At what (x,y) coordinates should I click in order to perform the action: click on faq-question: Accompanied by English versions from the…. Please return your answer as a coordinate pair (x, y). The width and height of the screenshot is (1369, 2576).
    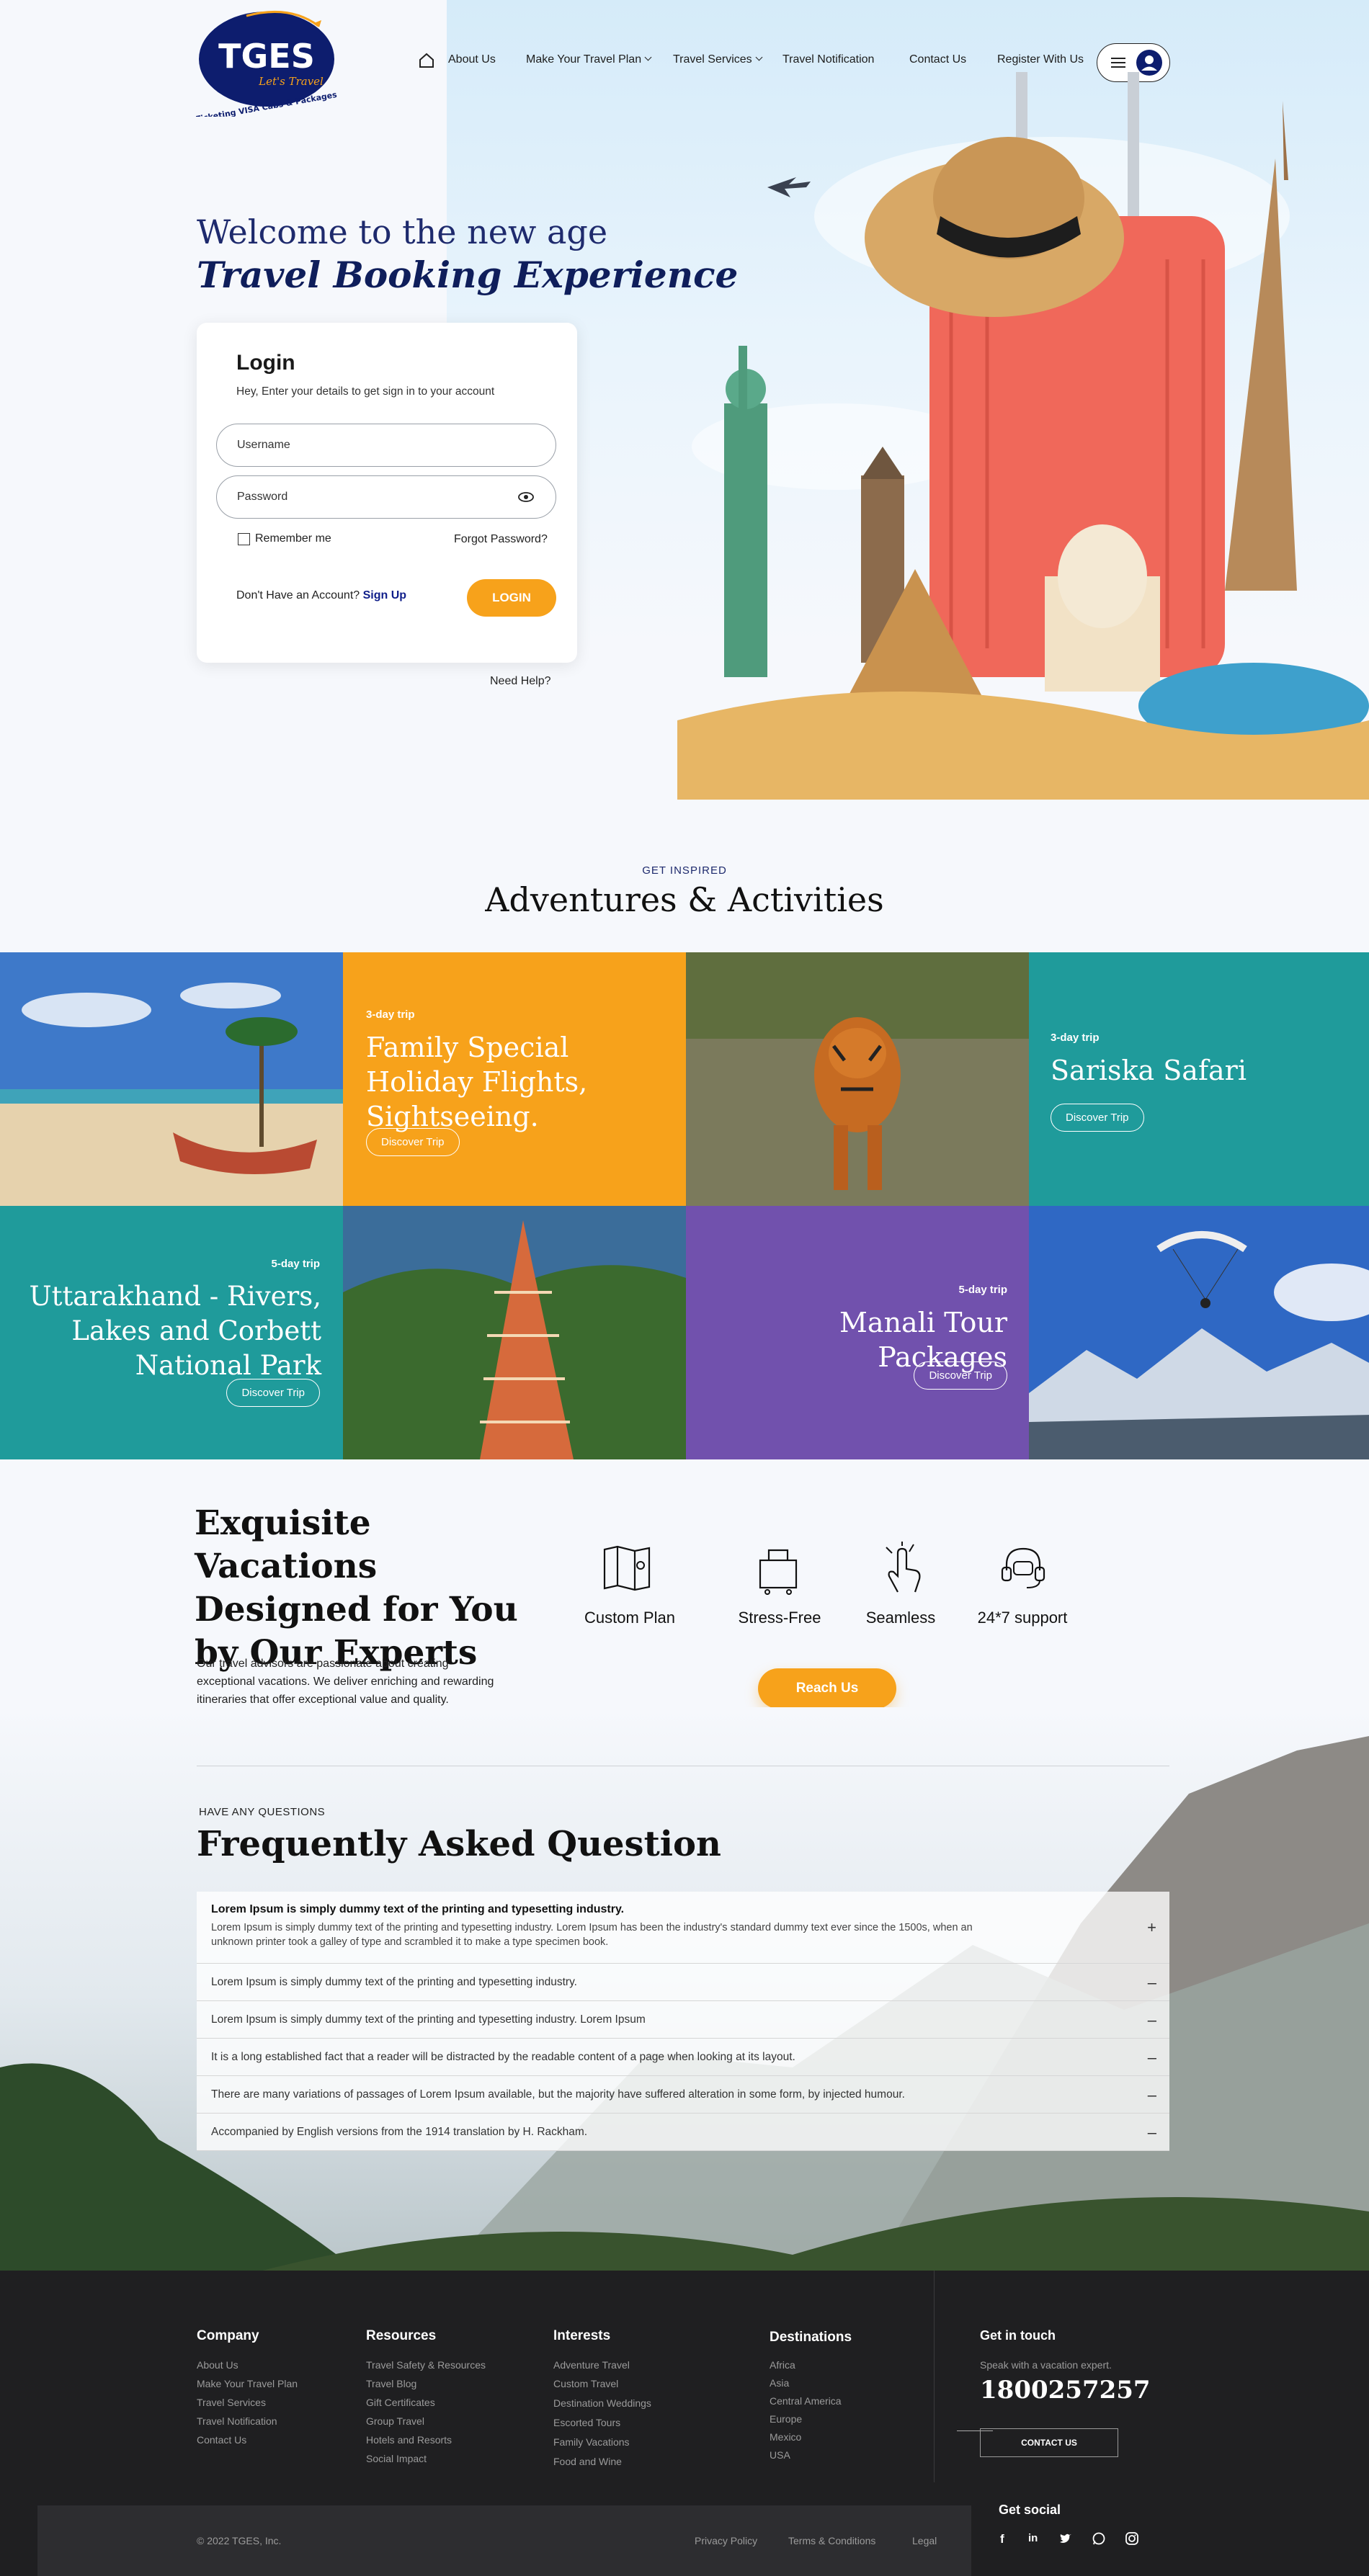
    Looking at the image, I should click on (399, 2132).